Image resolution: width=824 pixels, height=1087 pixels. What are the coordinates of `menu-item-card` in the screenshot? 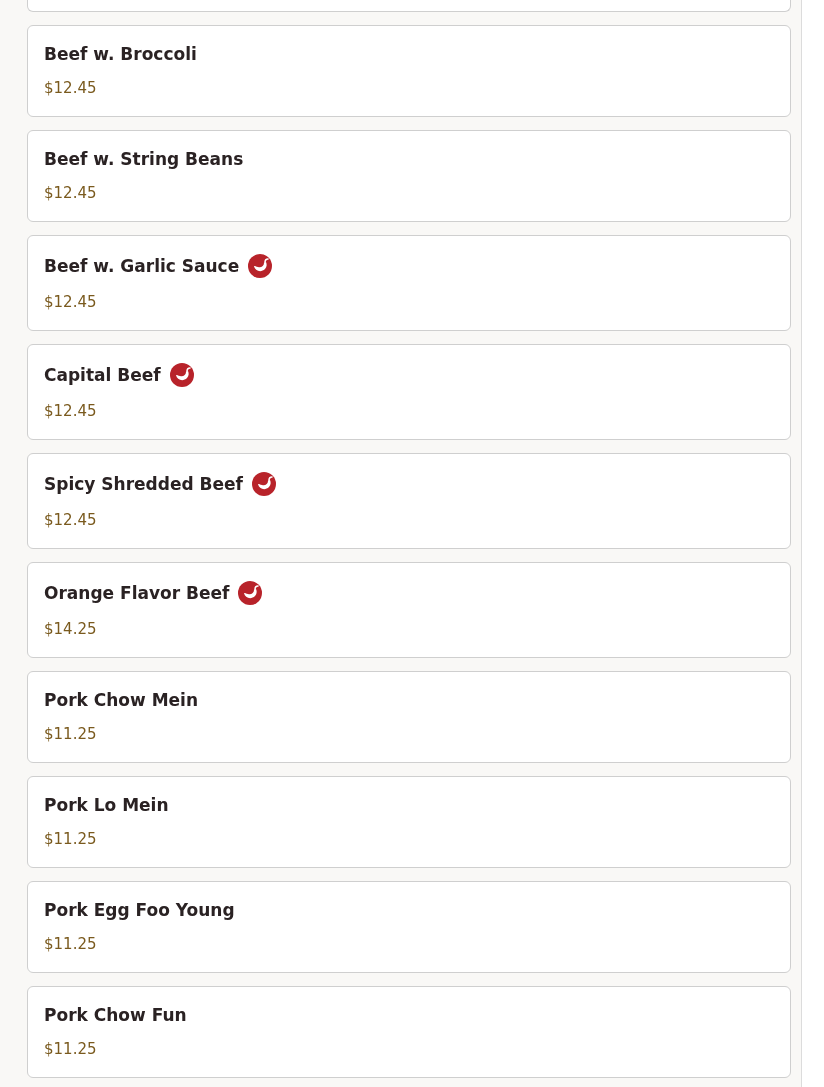 It's located at (409, 6).